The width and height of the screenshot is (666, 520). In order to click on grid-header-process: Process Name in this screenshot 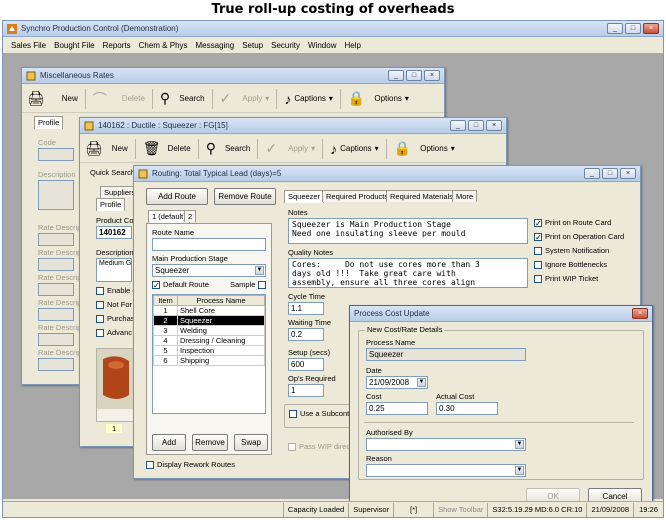, I will do `click(221, 300)`.